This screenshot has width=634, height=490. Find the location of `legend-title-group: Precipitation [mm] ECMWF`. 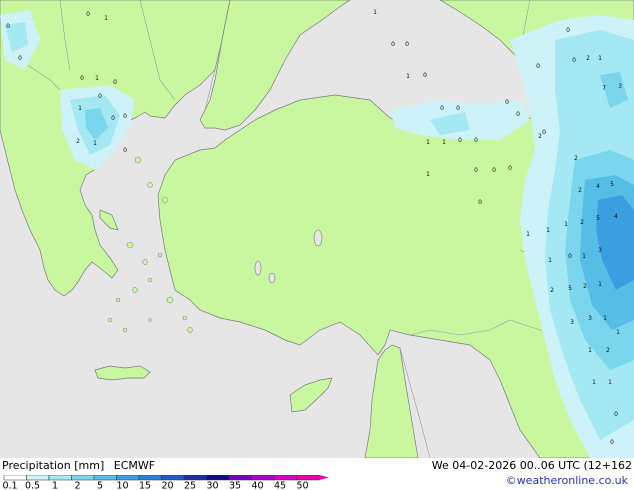

legend-title-group: Precipitation [mm] ECMWF is located at coordinates (78, 465).